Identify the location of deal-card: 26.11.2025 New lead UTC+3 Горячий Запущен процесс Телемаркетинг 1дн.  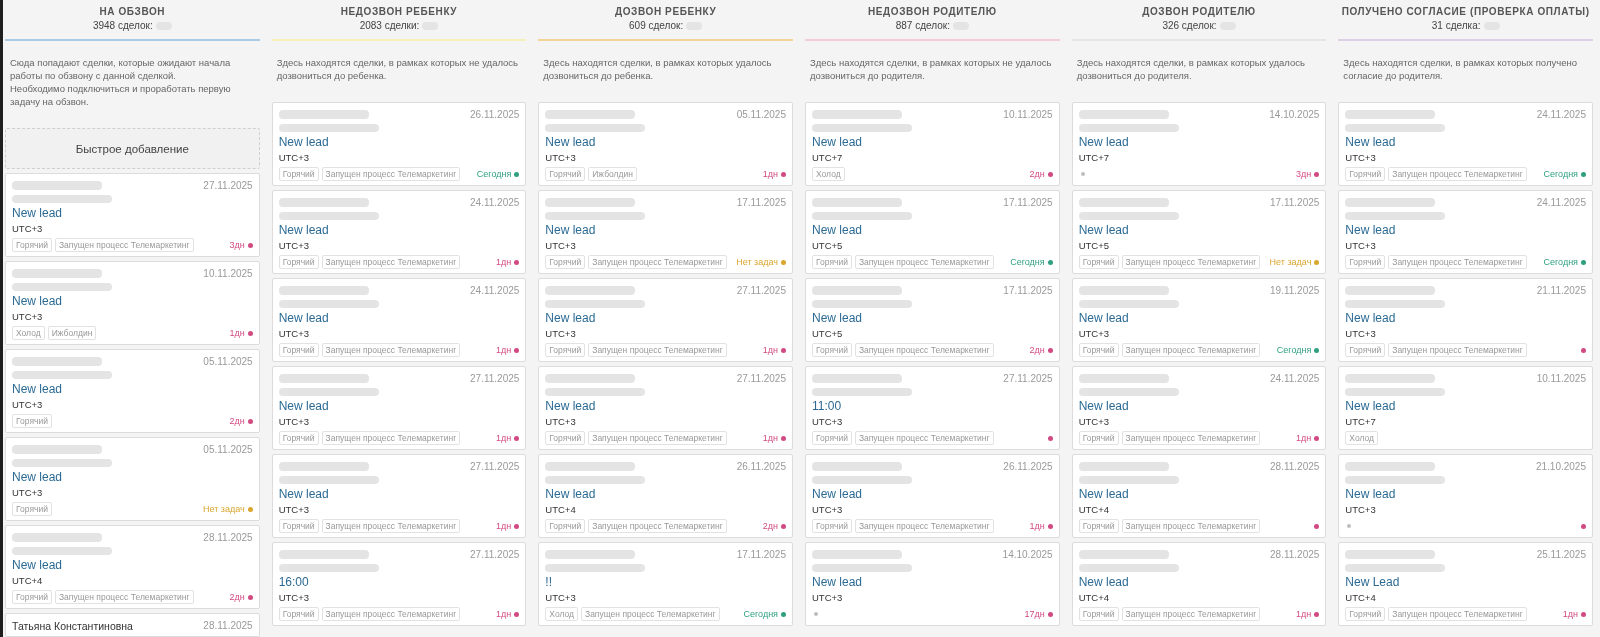
(932, 496).